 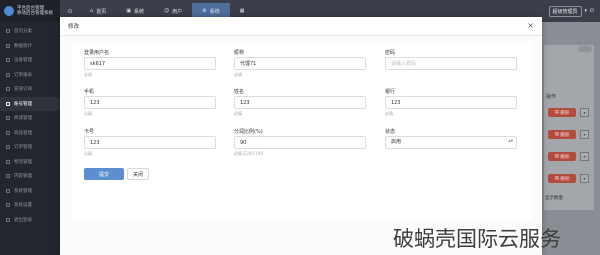 What do you see at coordinates (101, 11) in the screenshot?
I see `topbar-tab-label: 首页` at bounding box center [101, 11].